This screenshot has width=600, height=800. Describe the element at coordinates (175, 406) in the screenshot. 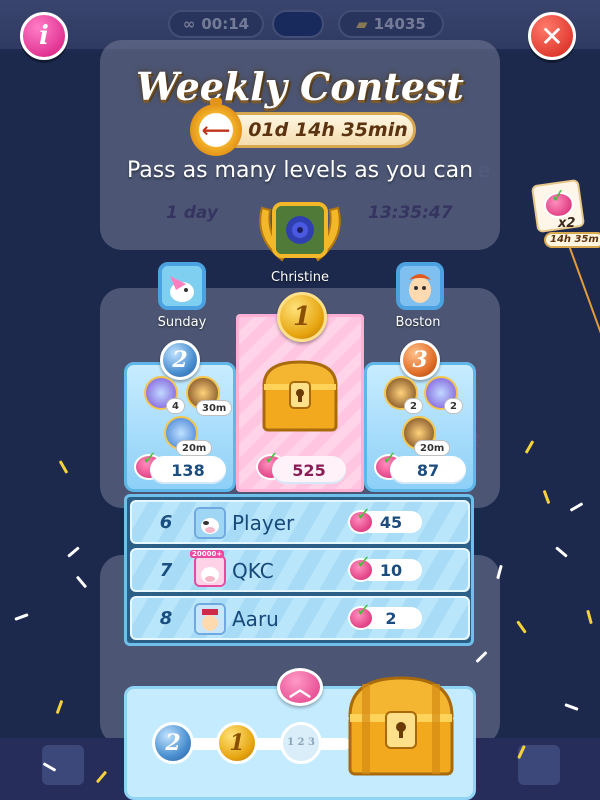

I see `booster-count: 4` at that location.